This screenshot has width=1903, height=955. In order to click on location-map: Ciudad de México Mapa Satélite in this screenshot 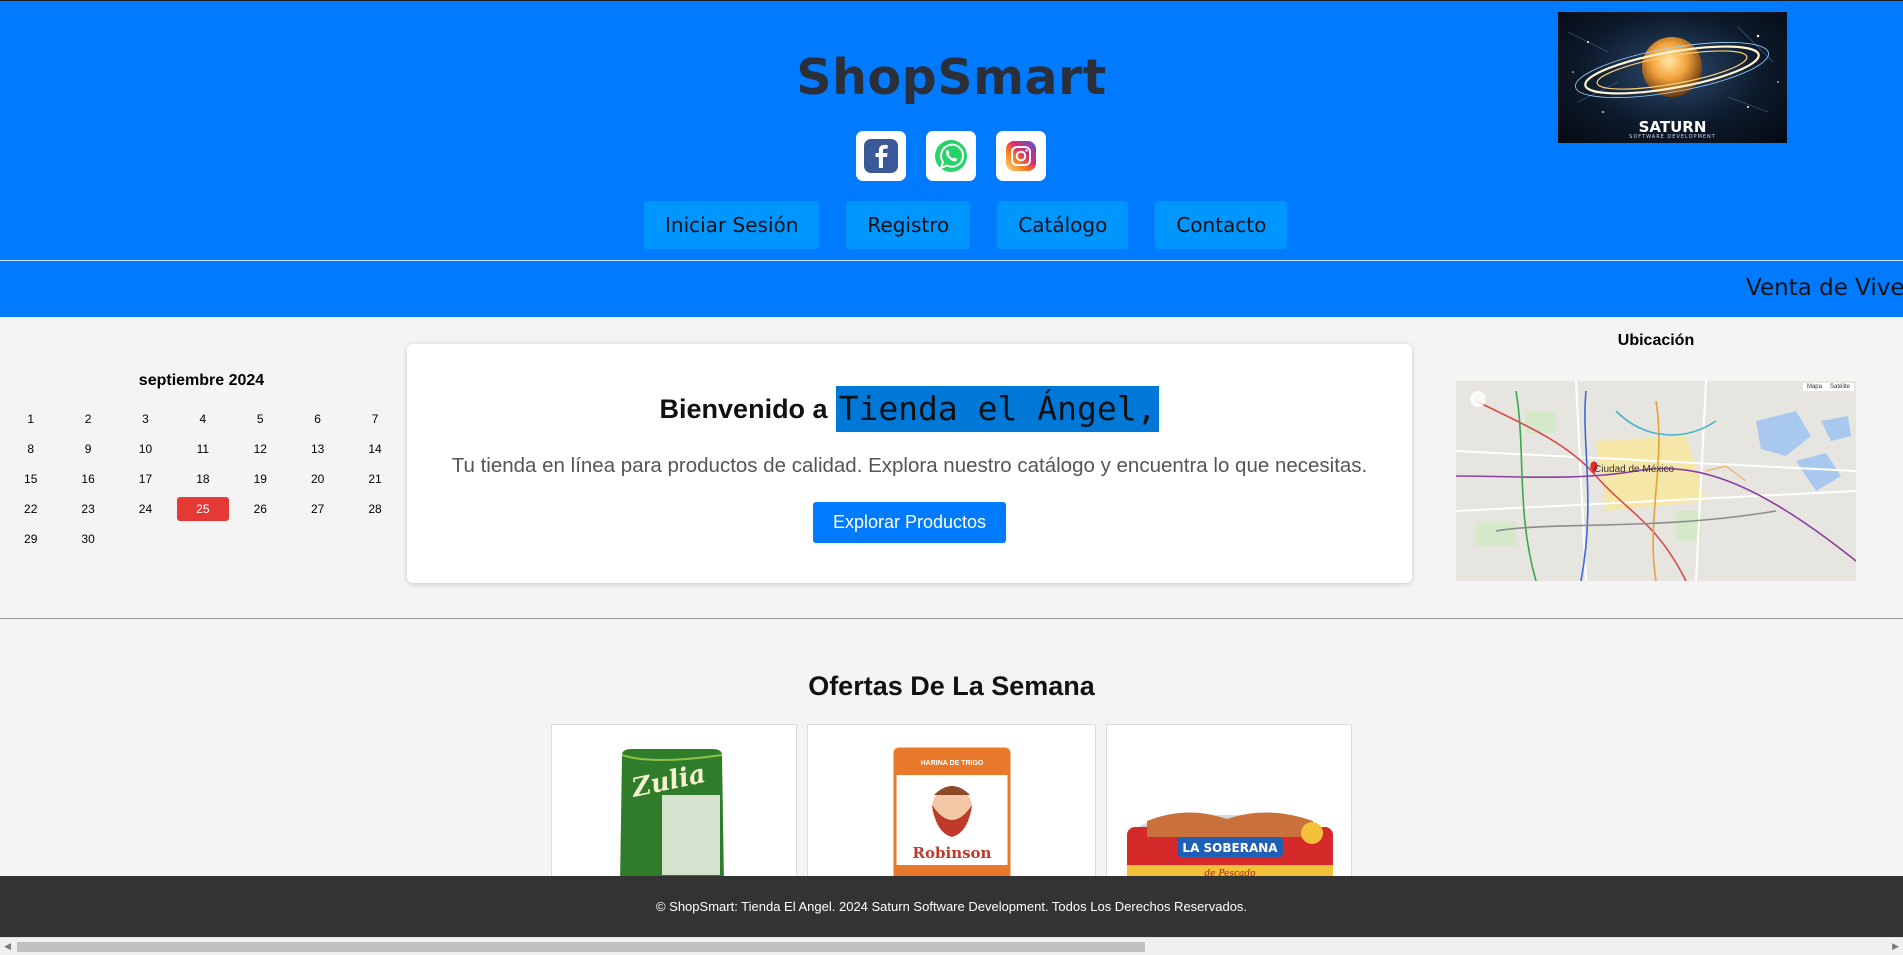, I will do `click(1656, 481)`.